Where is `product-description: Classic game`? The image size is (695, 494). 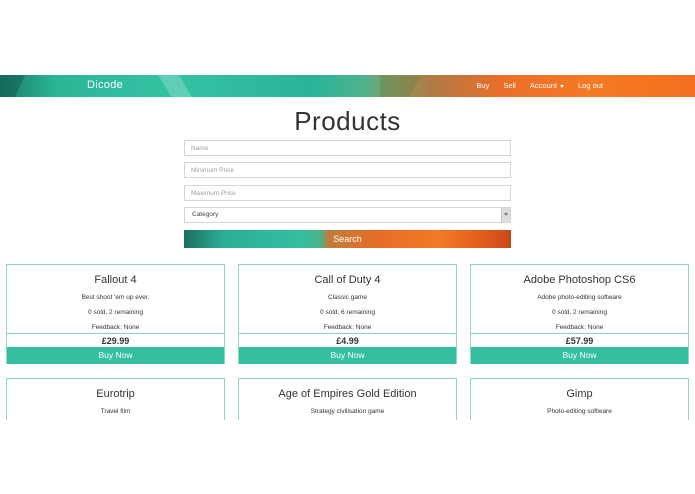
product-description: Classic game is located at coordinates (347, 297).